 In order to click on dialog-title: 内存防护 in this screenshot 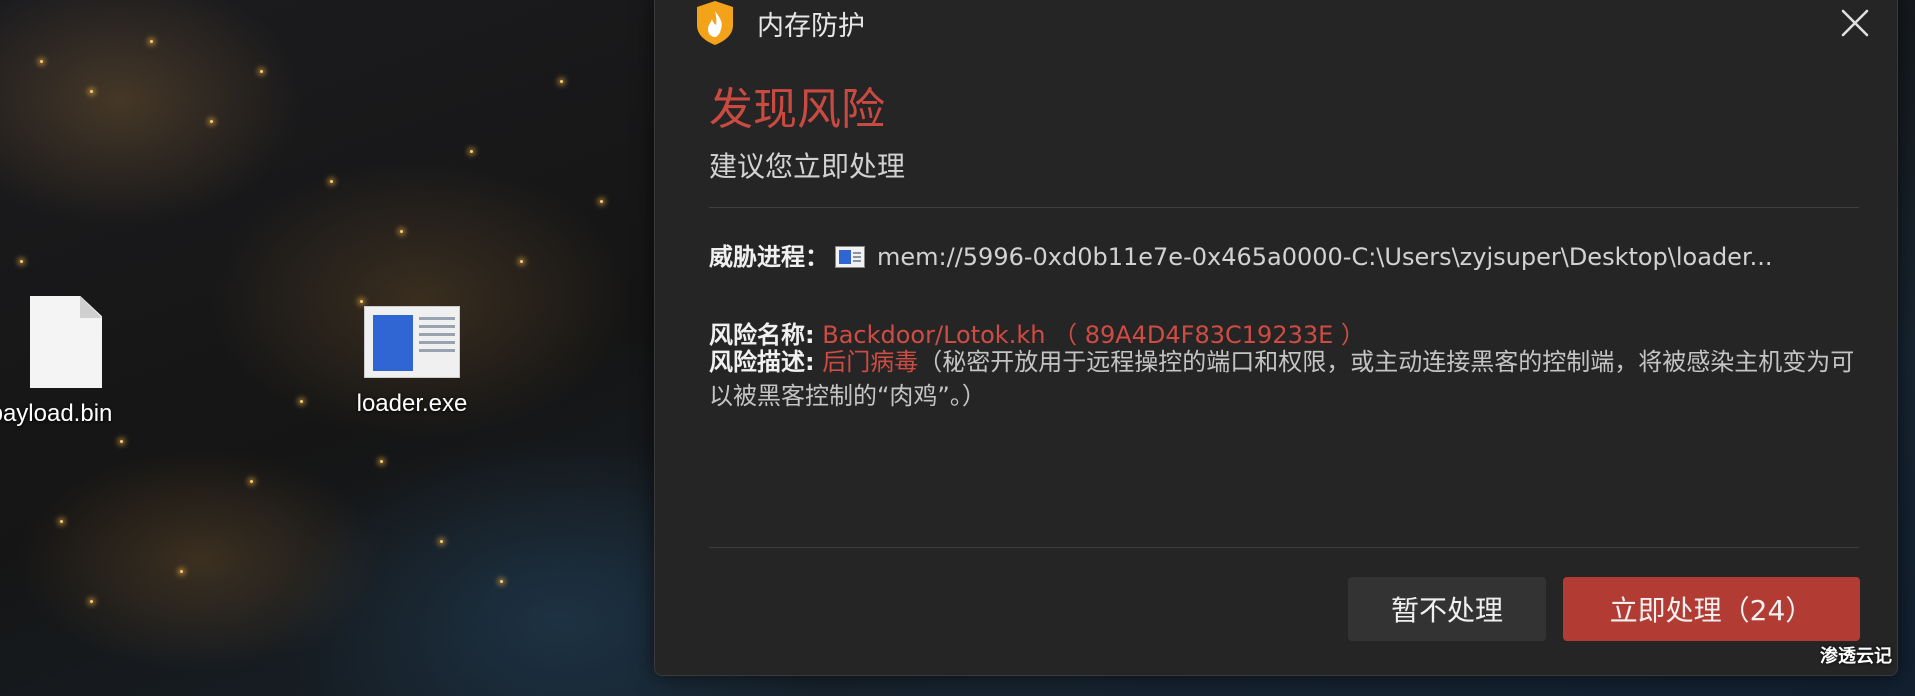, I will do `click(811, 26)`.